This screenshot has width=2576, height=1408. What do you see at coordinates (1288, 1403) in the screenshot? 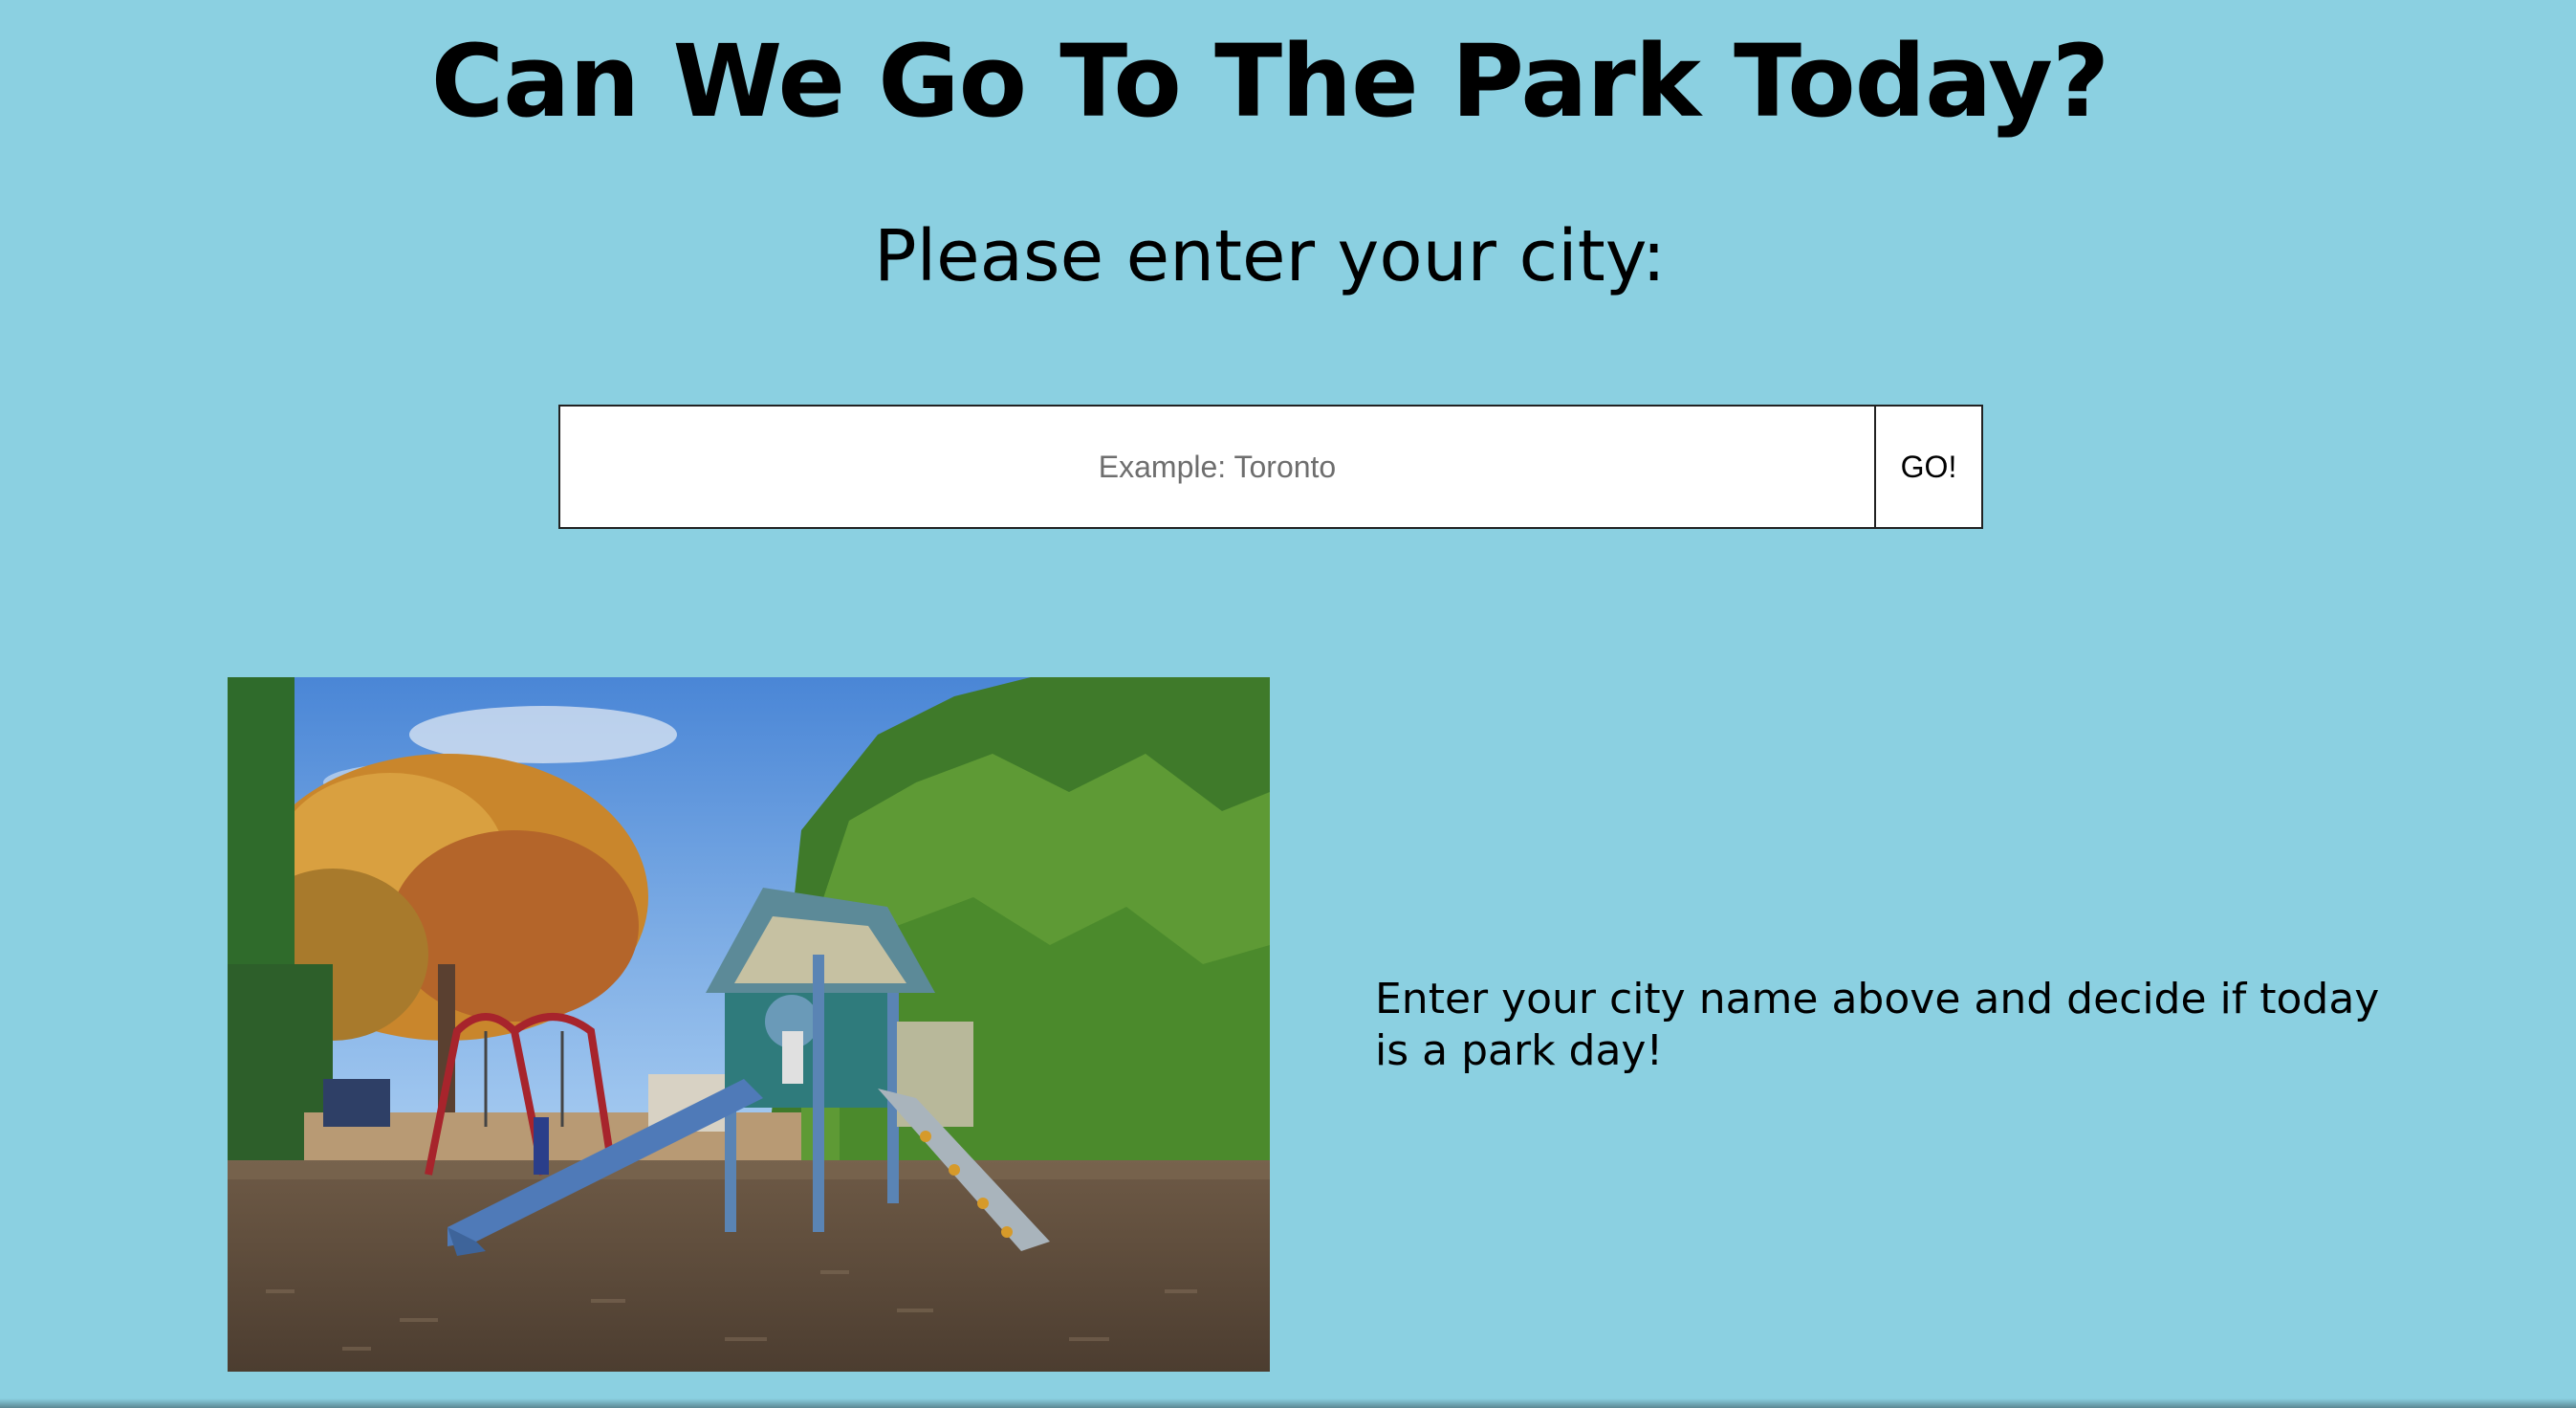
I see `bottom-shadow` at bounding box center [1288, 1403].